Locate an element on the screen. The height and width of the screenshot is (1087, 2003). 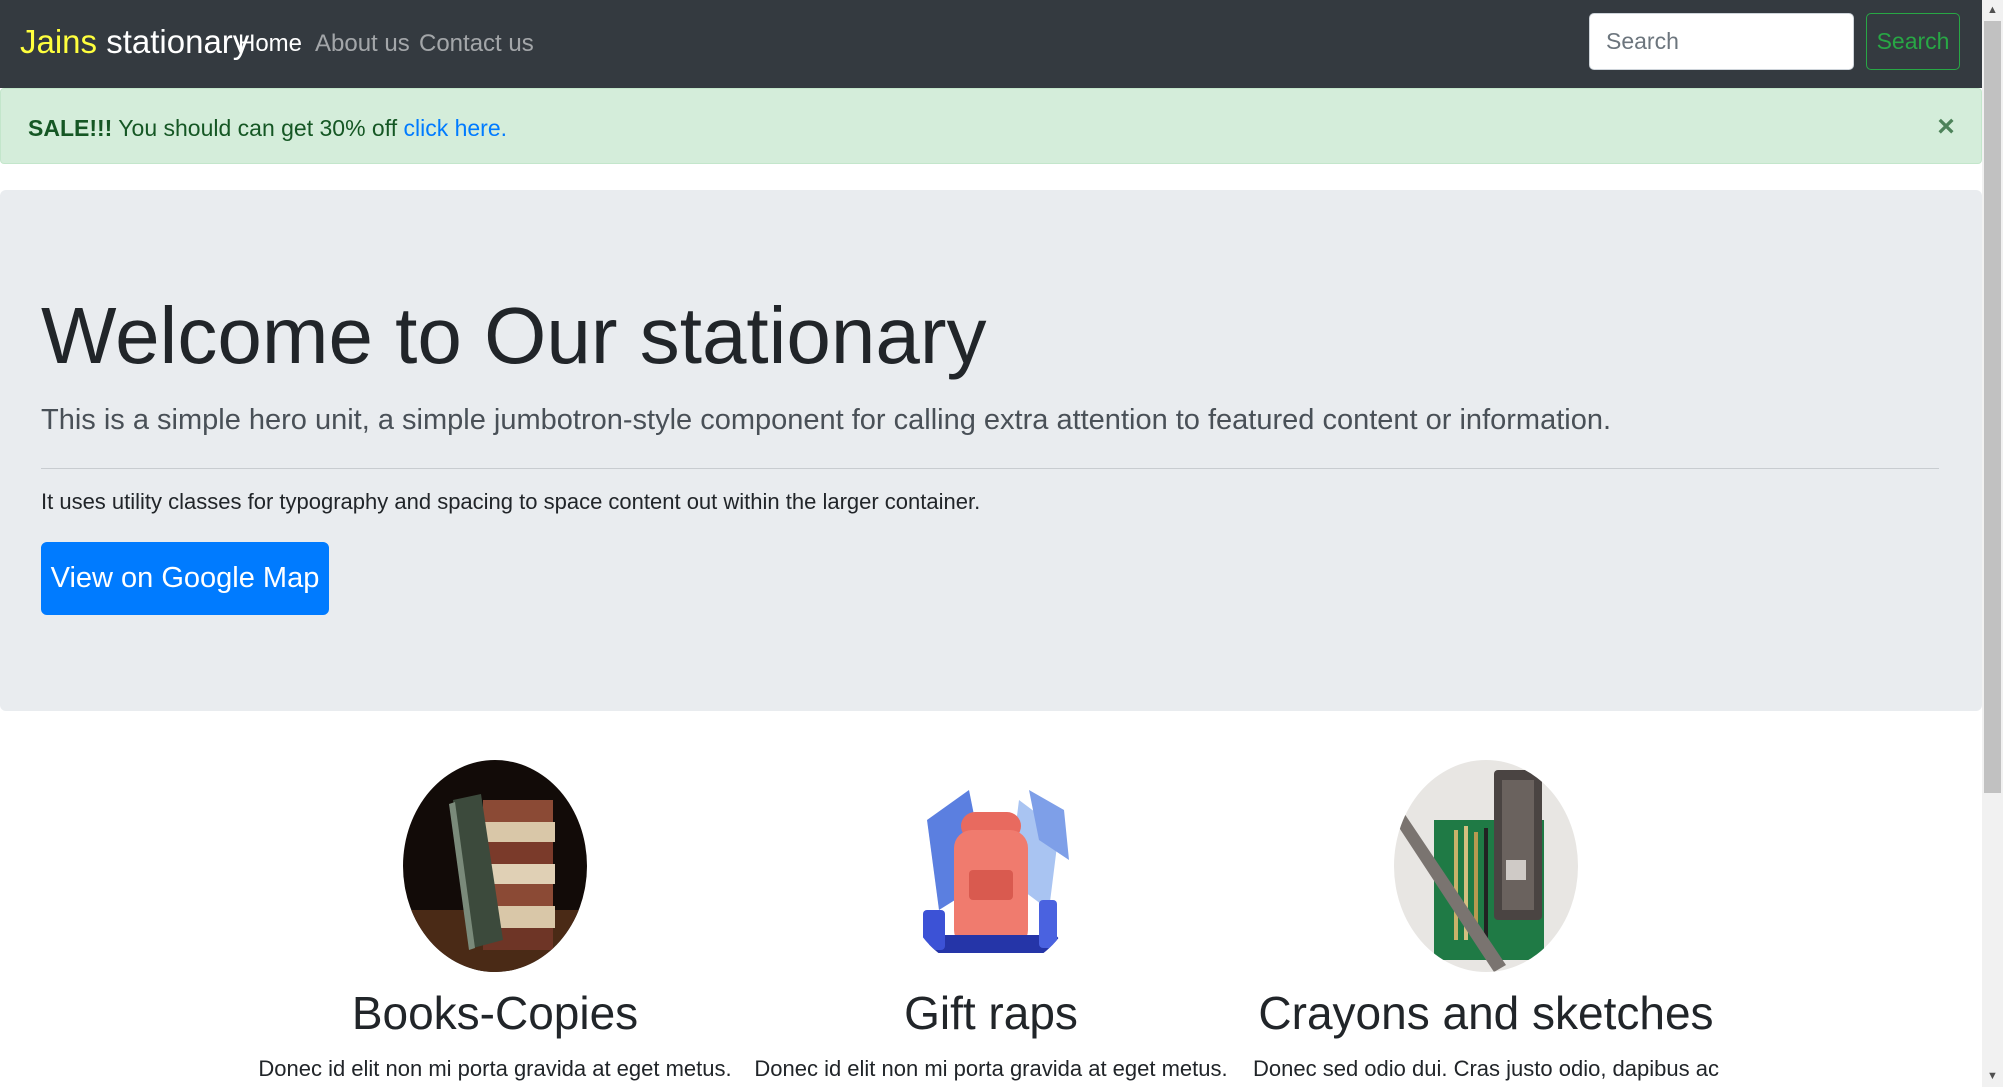
hero-title: Welcome to Our stationary is located at coordinates (514, 335).